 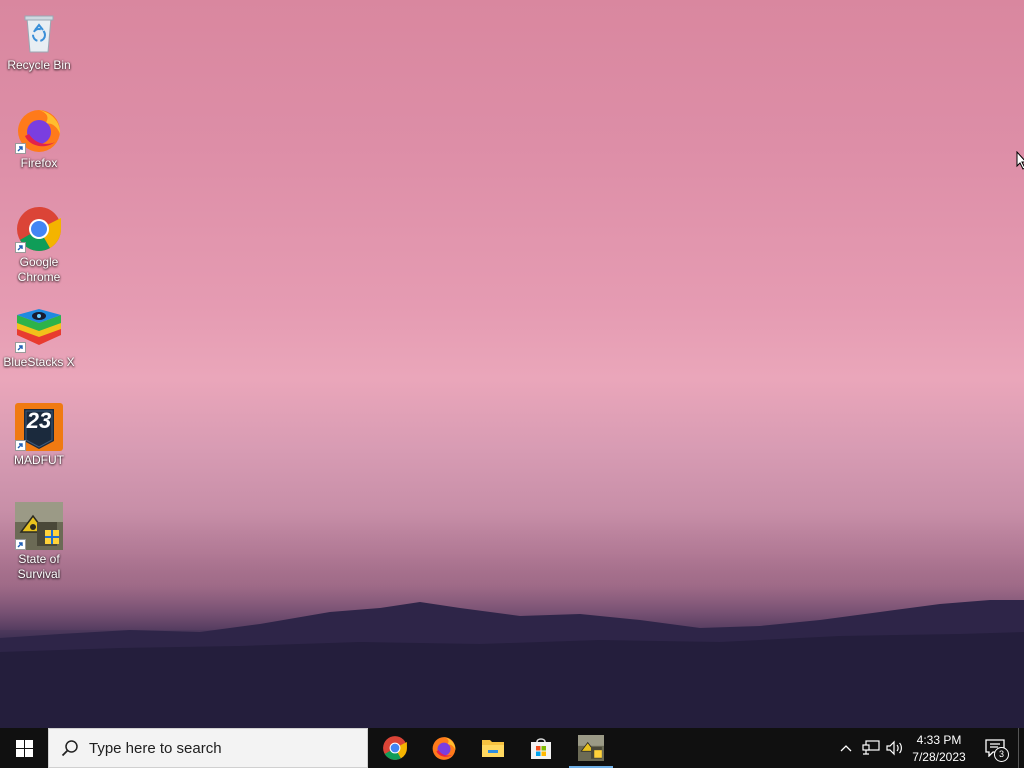 I want to click on desktop-icon-firefox: Firefox, so click(x=39, y=138).